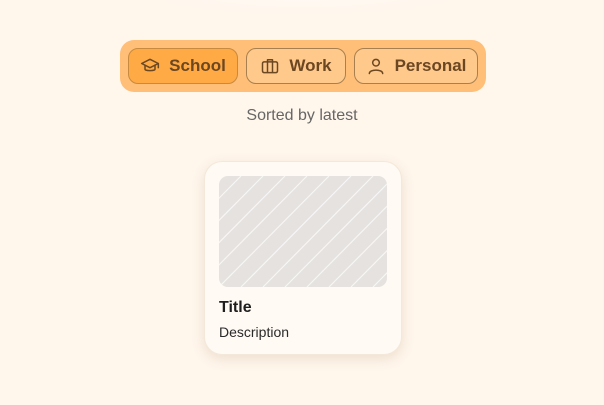  What do you see at coordinates (235, 307) in the screenshot?
I see `card-title: Title` at bounding box center [235, 307].